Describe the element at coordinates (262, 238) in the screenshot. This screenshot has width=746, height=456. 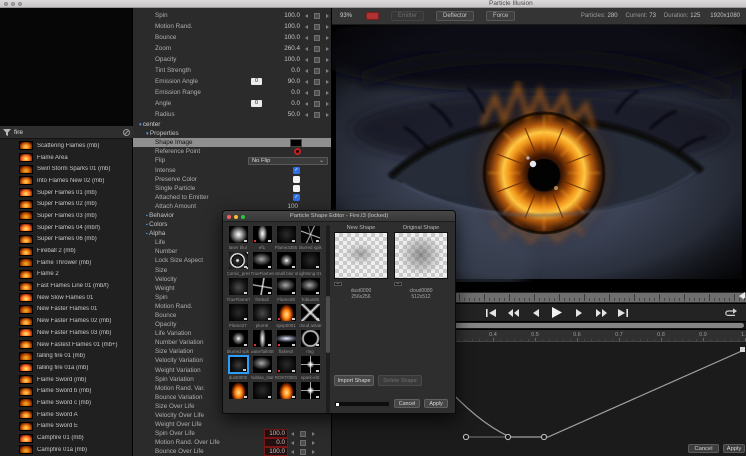
I see `shape-thumbnail: ef1` at that location.